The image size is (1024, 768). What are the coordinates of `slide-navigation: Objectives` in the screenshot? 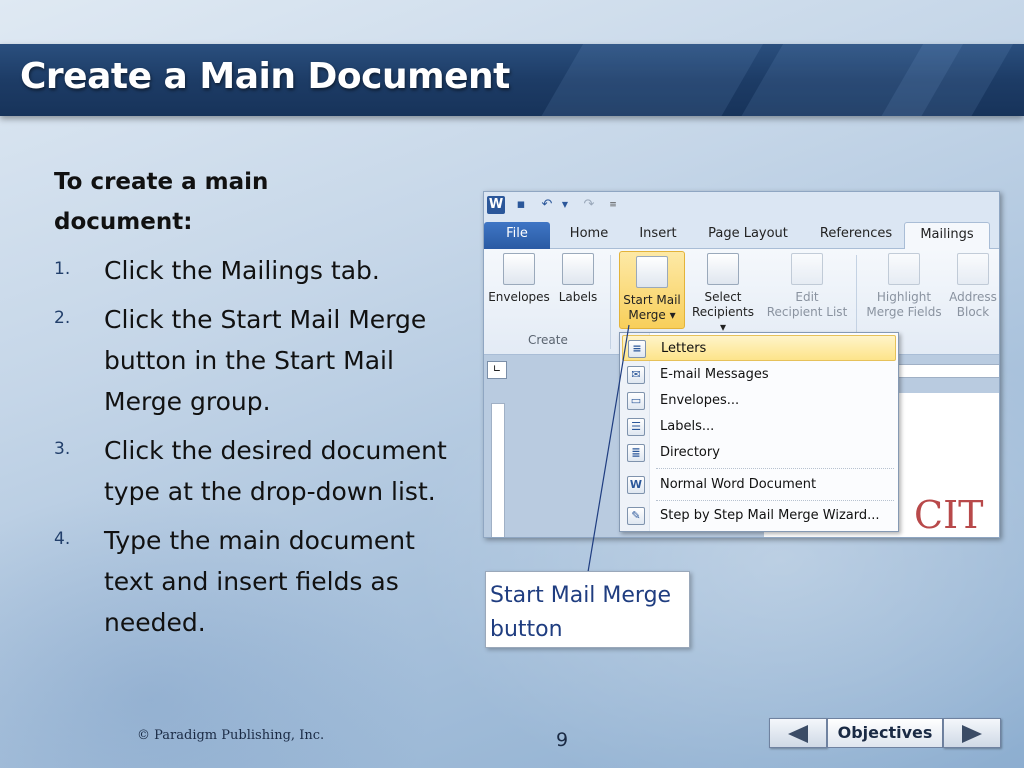 It's located at (885, 733).